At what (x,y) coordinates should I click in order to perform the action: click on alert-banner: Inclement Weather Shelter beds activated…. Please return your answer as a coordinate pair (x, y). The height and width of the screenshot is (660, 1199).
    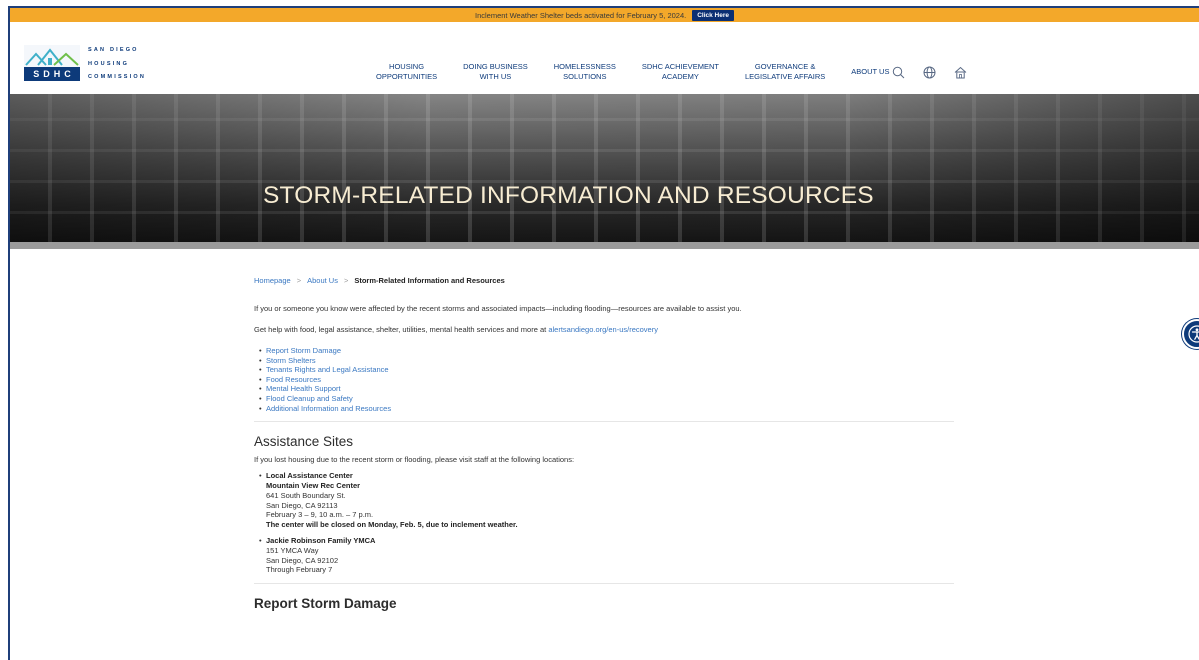
    Looking at the image, I should click on (604, 15).